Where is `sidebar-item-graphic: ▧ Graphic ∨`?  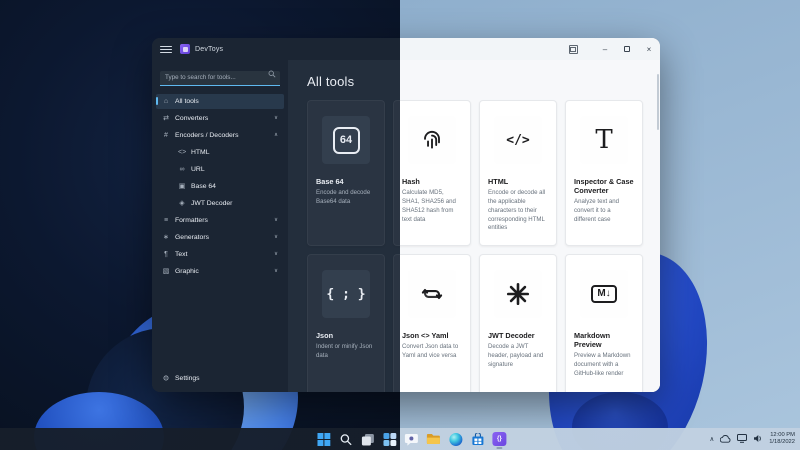
sidebar-item-graphic: ▧ Graphic ∨ is located at coordinates (220, 271).